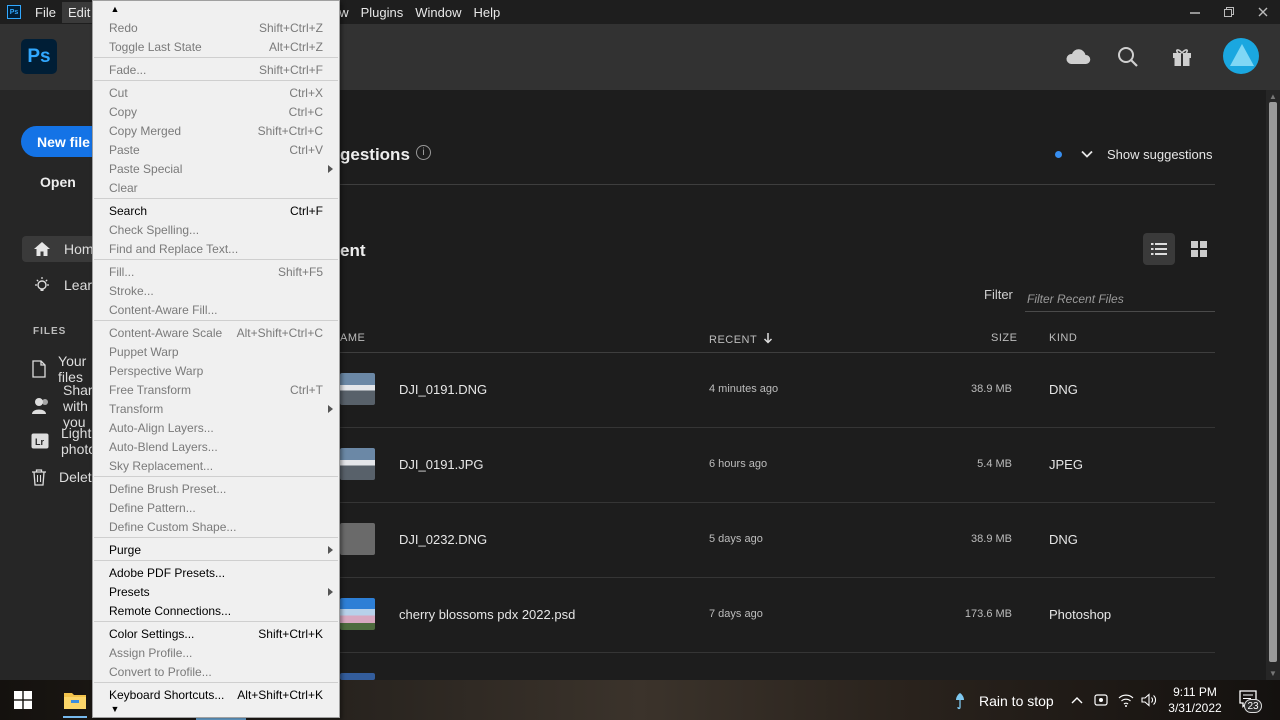  What do you see at coordinates (216, 46) in the screenshot?
I see `menu-item-toggle-last-state: Toggle Last State Alt+Ctrl+Z` at bounding box center [216, 46].